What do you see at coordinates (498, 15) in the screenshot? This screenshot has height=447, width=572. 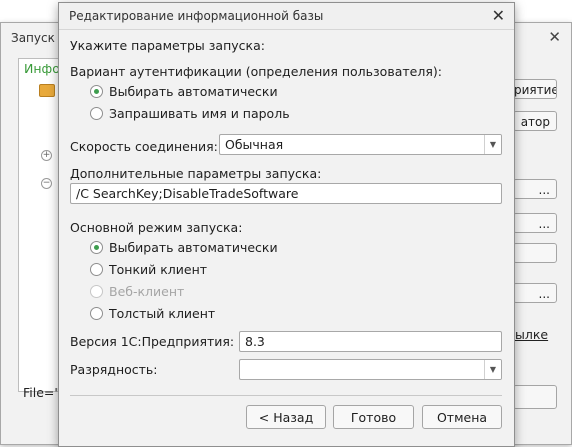 I see `close-icon: ✕` at bounding box center [498, 15].